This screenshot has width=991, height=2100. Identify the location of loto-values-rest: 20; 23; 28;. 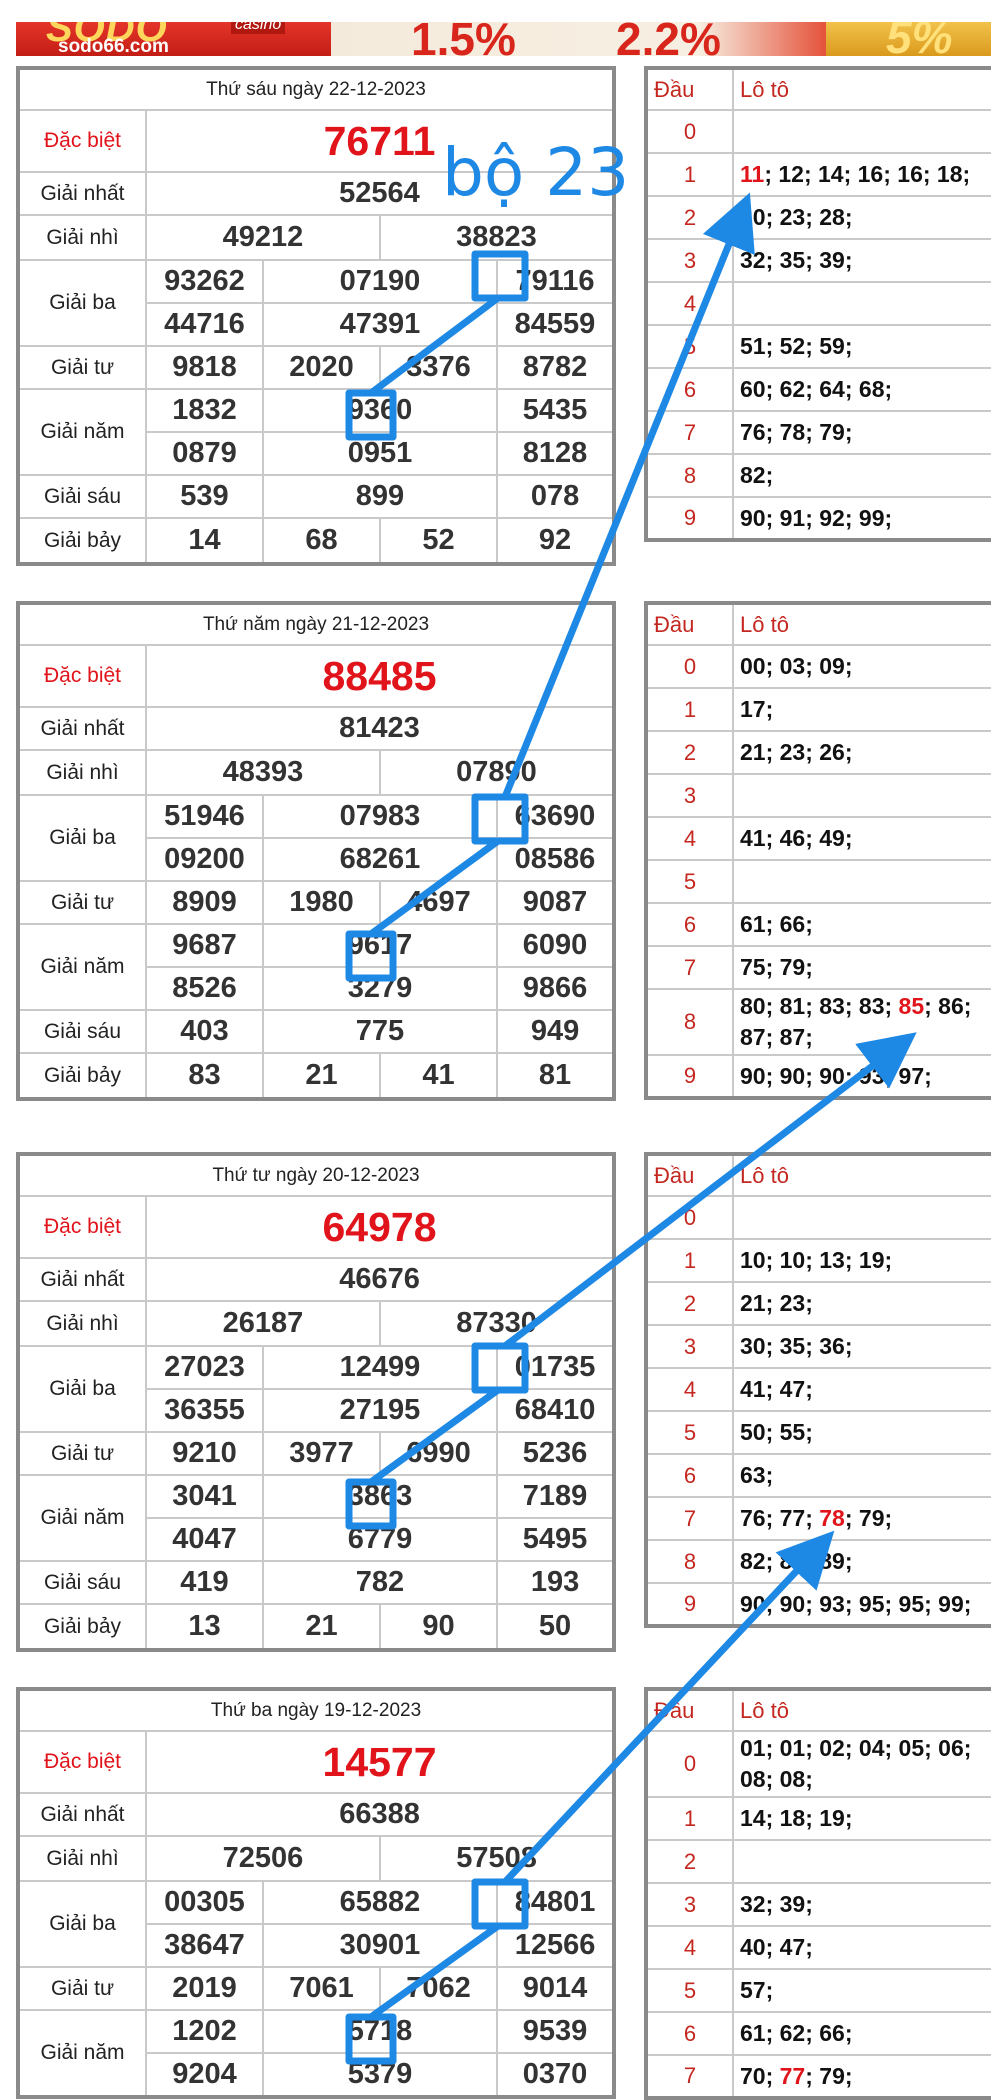
(796, 217).